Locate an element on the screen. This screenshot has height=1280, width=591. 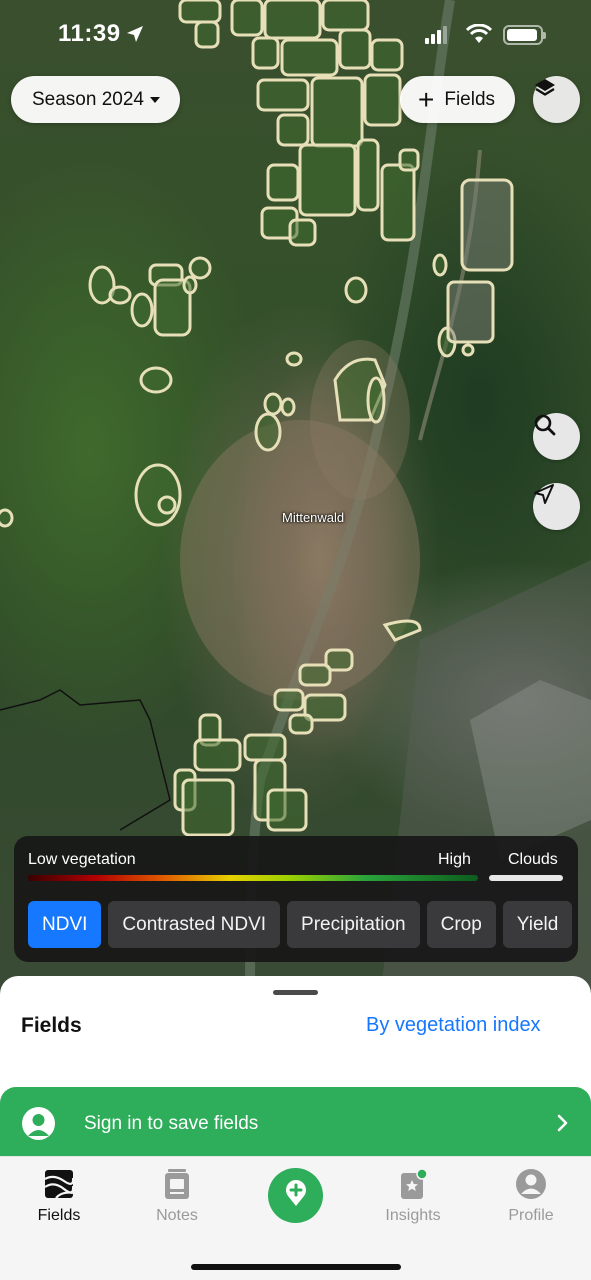
season-selector-button: Season 2024 is located at coordinates (95, 99).